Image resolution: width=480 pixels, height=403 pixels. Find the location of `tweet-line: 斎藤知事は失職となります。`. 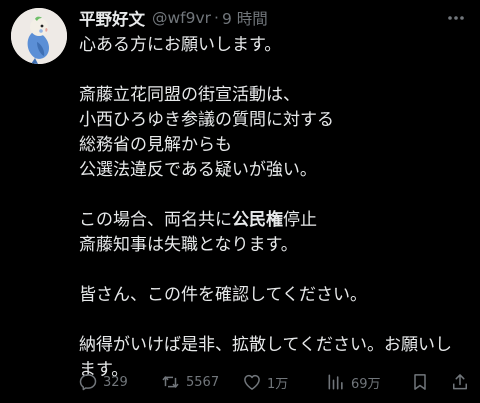

tweet-line: 斎藤知事は失職となります。 is located at coordinates (188, 245).